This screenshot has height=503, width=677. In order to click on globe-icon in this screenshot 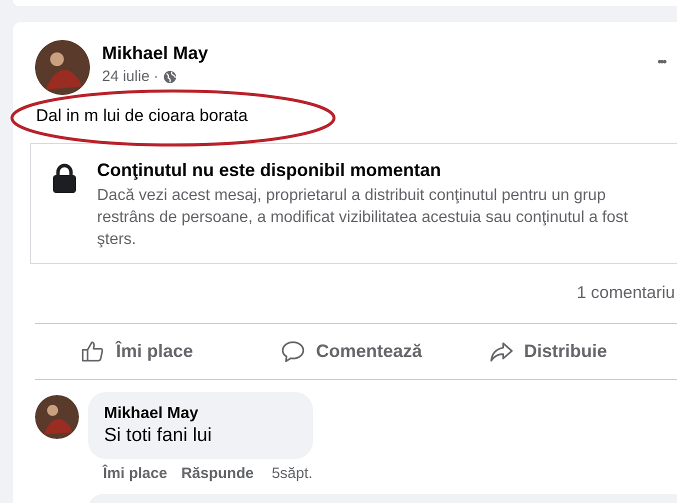, I will do `click(169, 77)`.